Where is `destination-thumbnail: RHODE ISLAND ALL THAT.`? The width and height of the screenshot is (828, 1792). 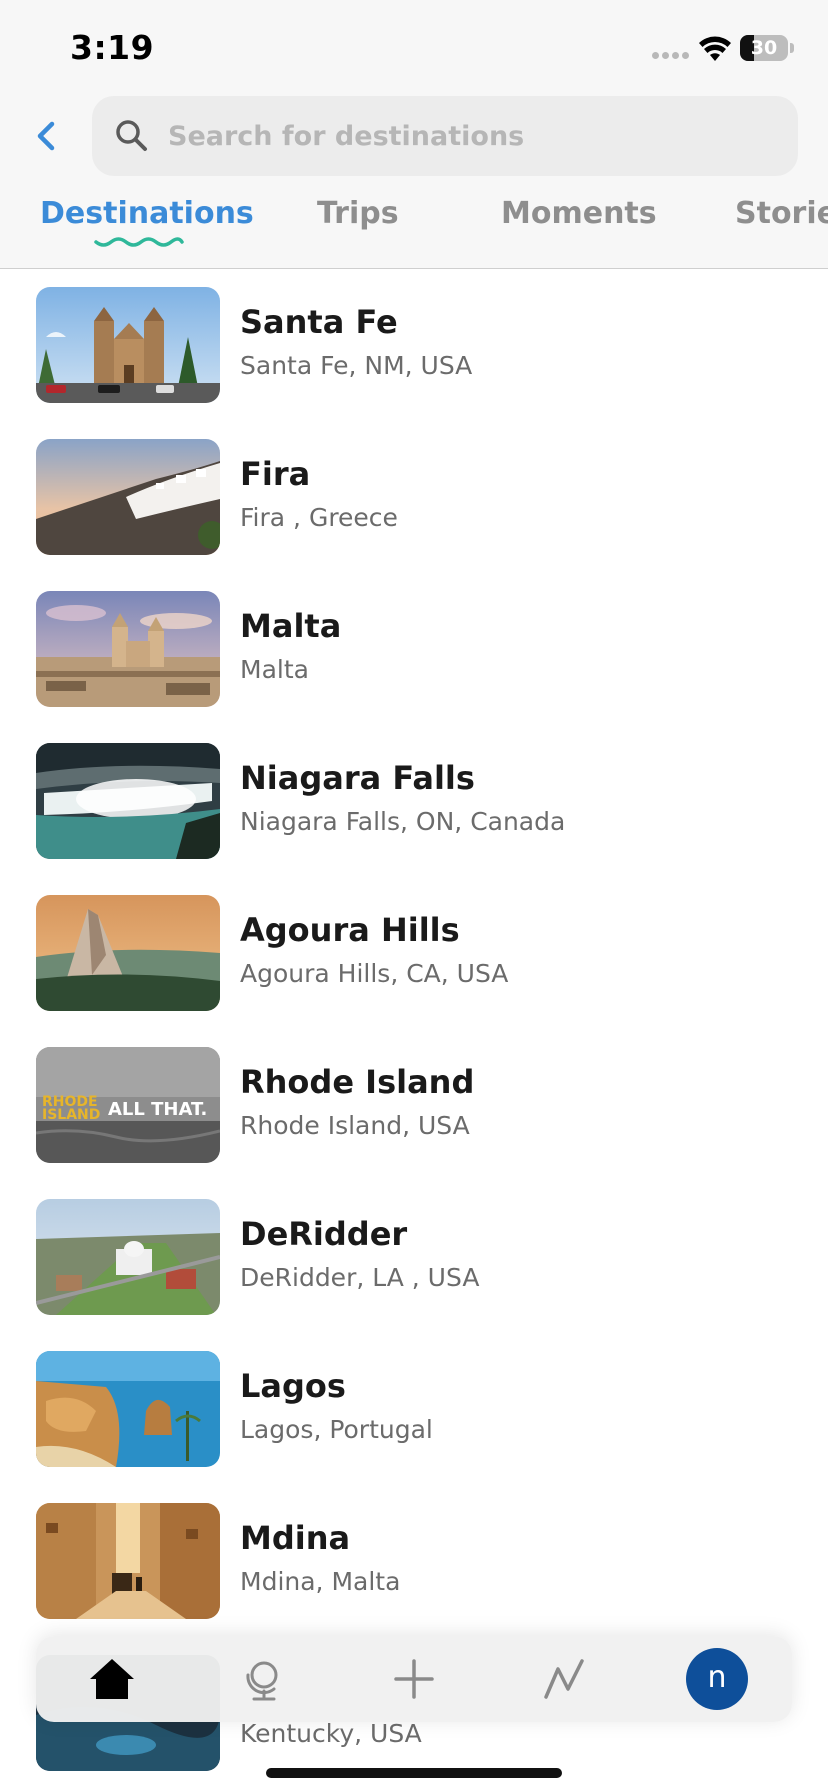
destination-thumbnail: RHODE ISLAND ALL THAT. is located at coordinates (128, 1105).